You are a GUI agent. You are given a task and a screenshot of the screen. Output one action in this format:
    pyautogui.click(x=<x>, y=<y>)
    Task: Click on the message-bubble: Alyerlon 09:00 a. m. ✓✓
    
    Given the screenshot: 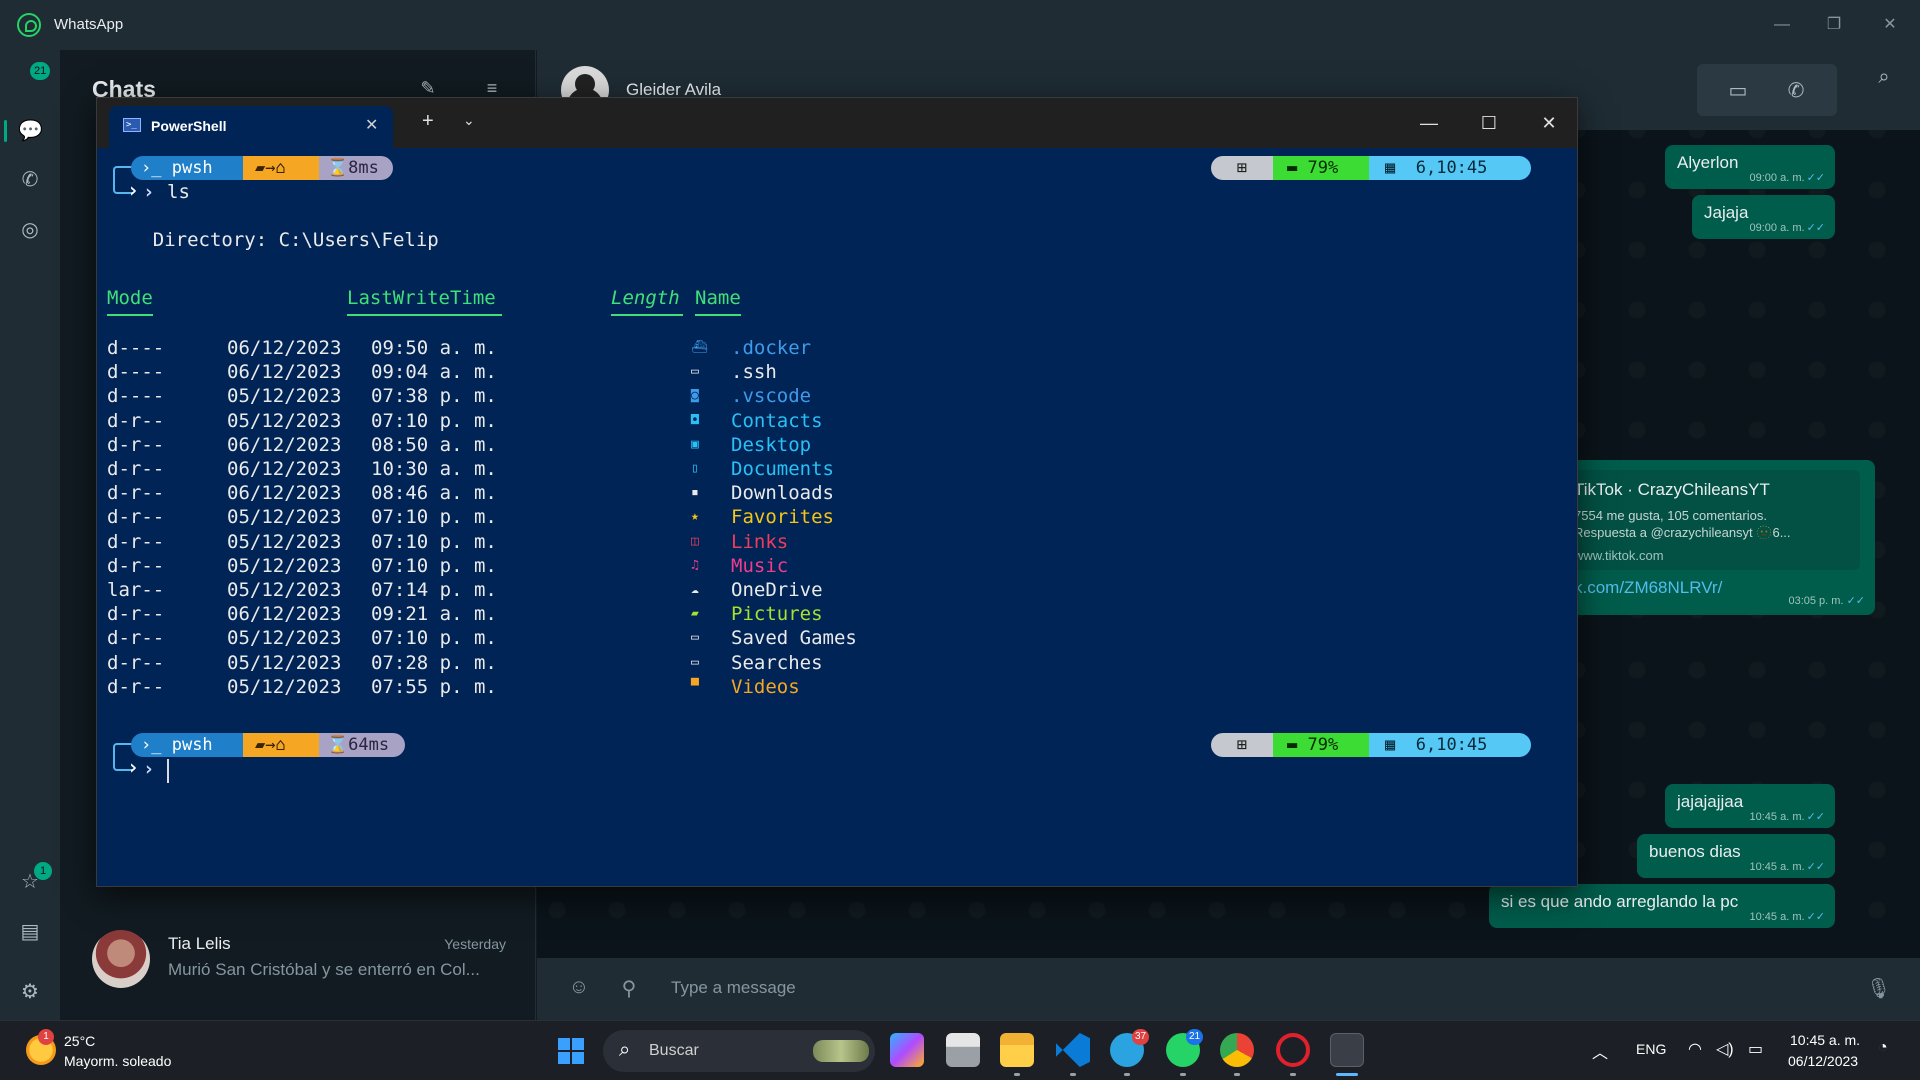 What is the action you would take?
    pyautogui.click(x=1750, y=167)
    